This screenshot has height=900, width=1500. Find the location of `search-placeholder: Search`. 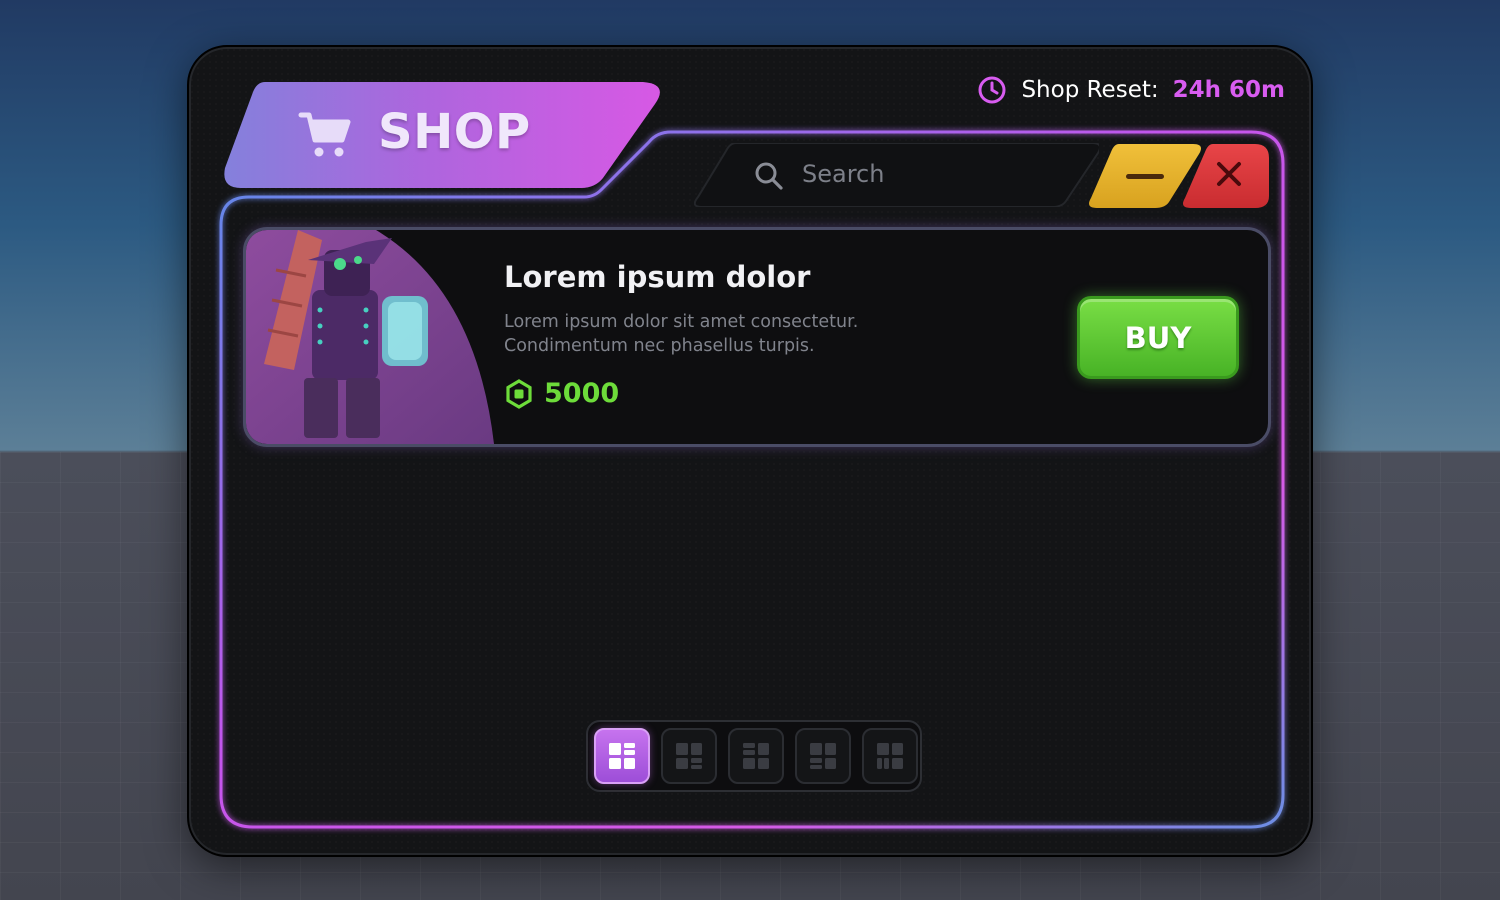

search-placeholder: Search is located at coordinates (843, 174).